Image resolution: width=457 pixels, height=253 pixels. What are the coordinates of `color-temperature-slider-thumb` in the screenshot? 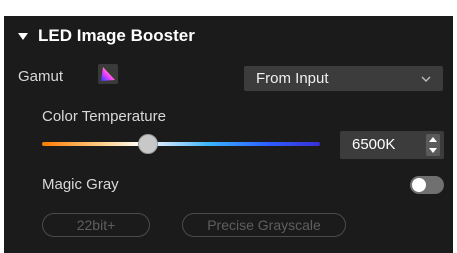 It's located at (147, 144).